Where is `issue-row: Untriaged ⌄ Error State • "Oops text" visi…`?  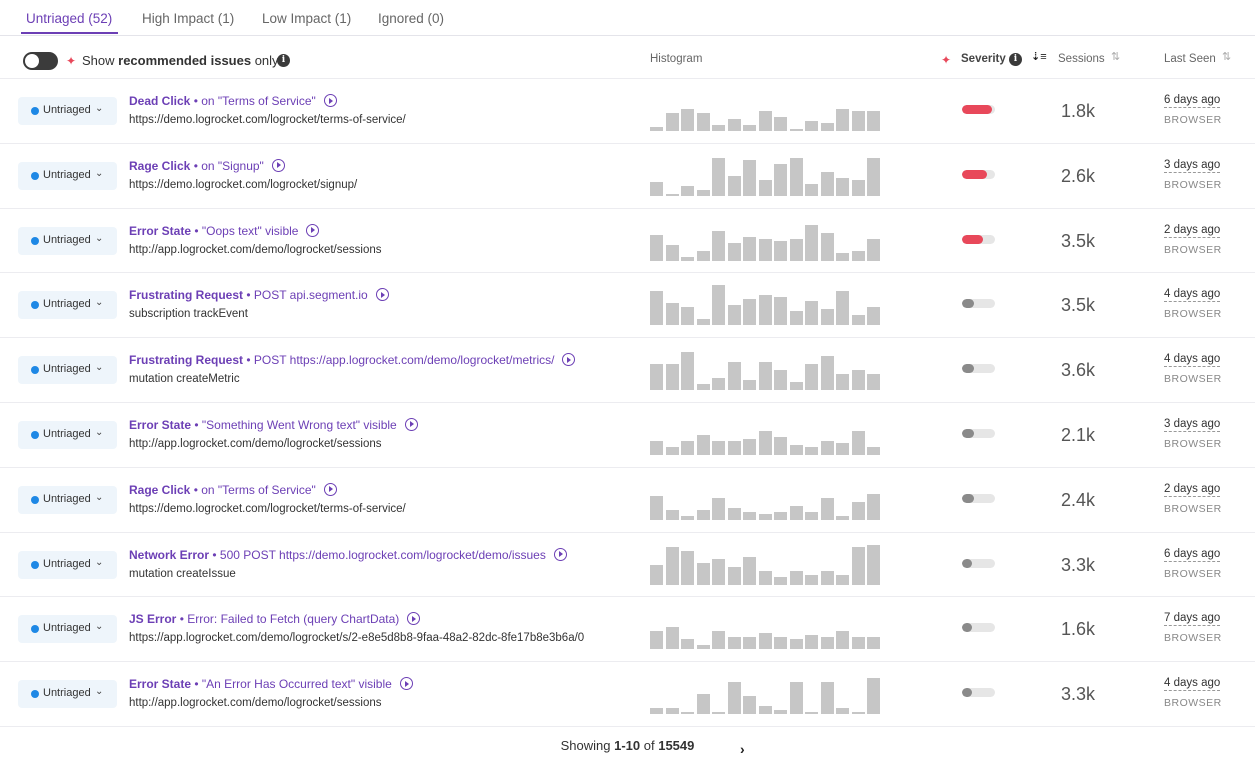
issue-row: Untriaged ⌄ Error State • "Oops text" visi… is located at coordinates (627, 241).